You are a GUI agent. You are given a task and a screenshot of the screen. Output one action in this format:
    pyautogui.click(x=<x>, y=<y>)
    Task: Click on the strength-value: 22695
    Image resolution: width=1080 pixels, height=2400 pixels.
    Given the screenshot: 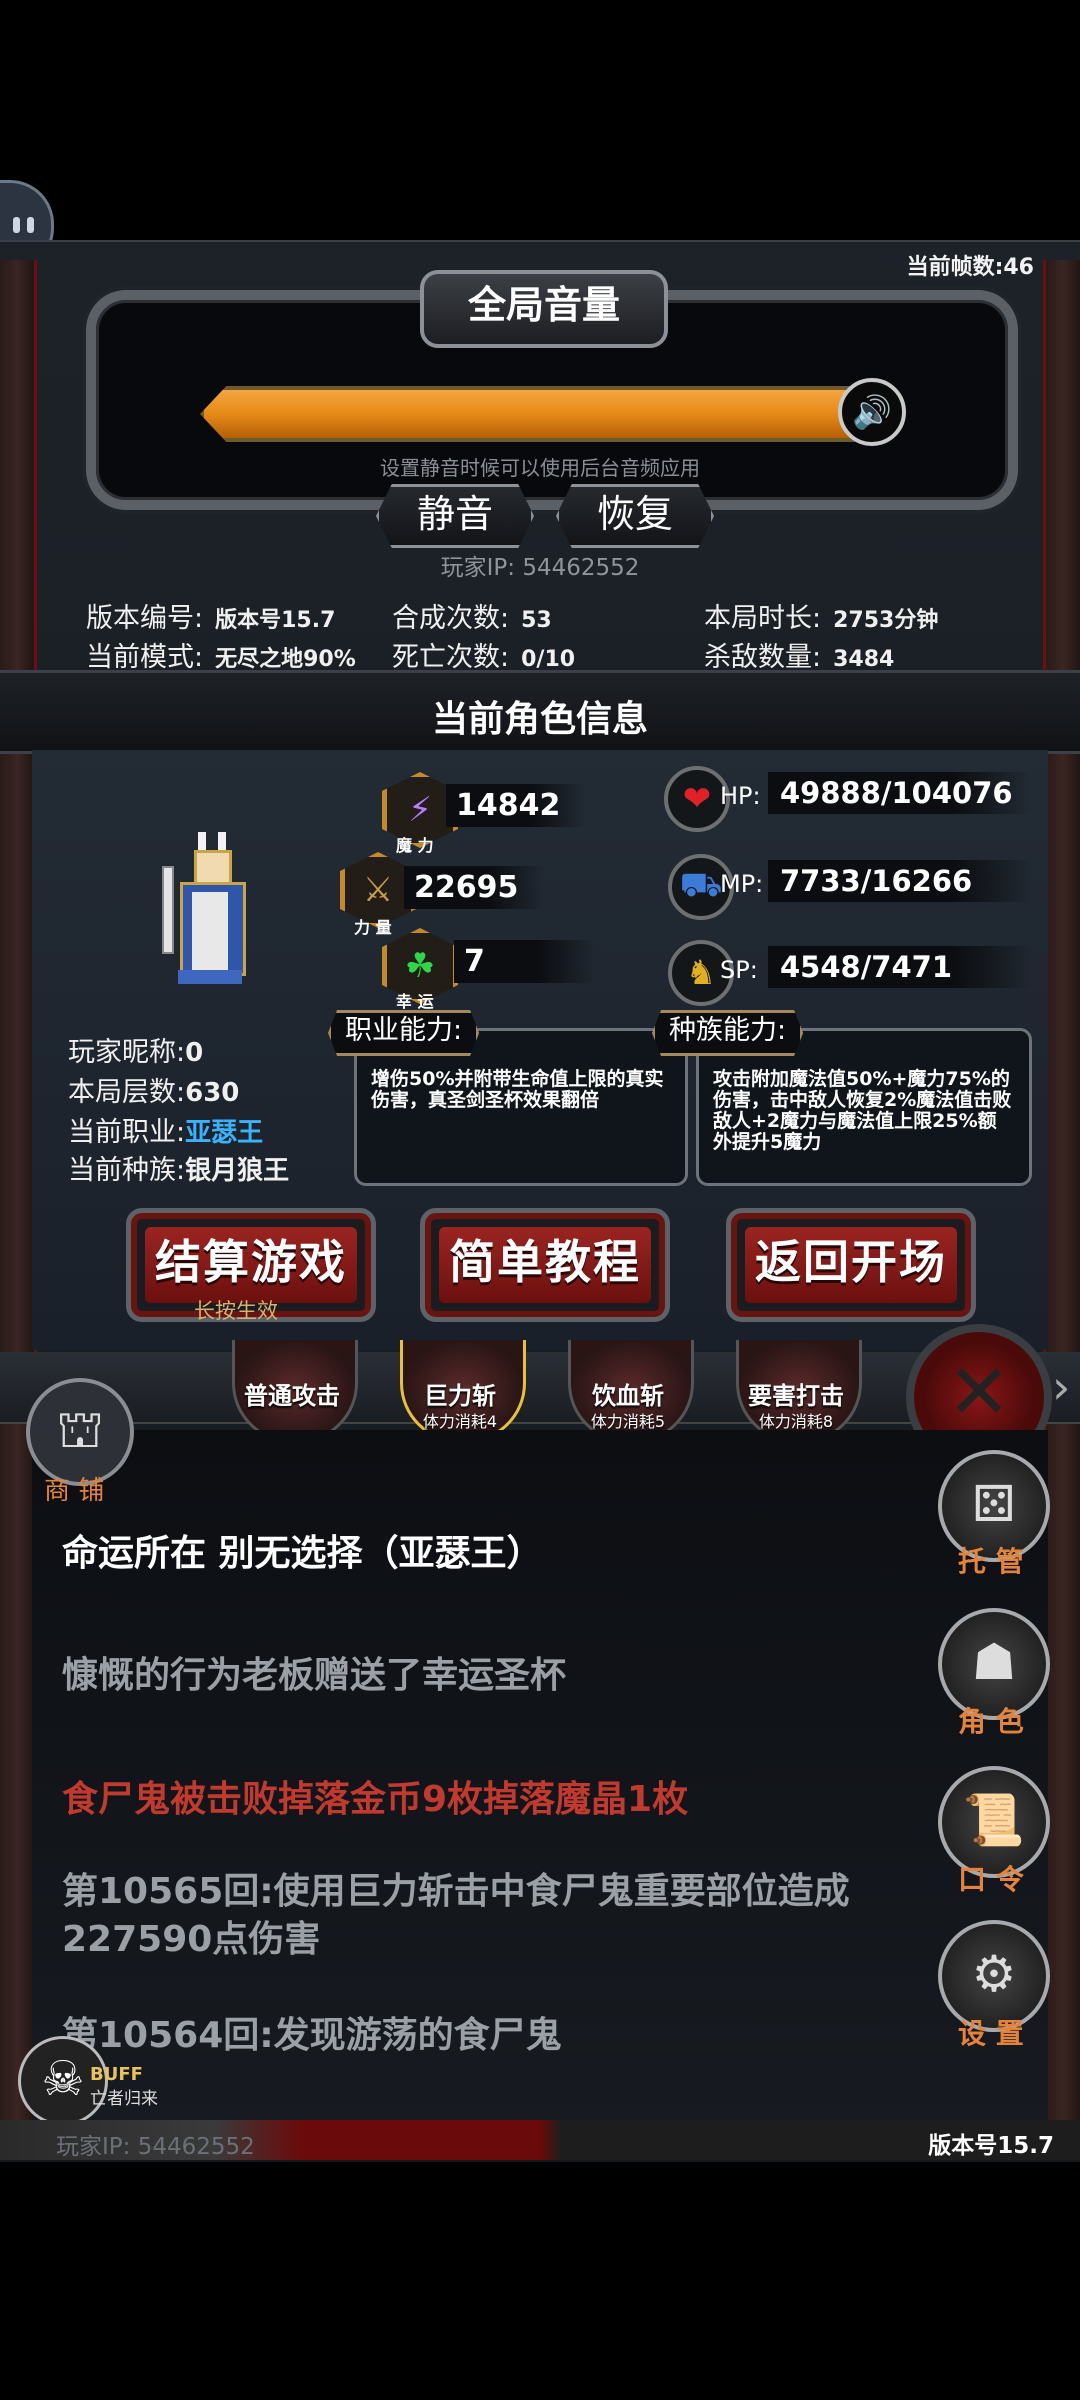 What is the action you would take?
    pyautogui.click(x=474, y=887)
    